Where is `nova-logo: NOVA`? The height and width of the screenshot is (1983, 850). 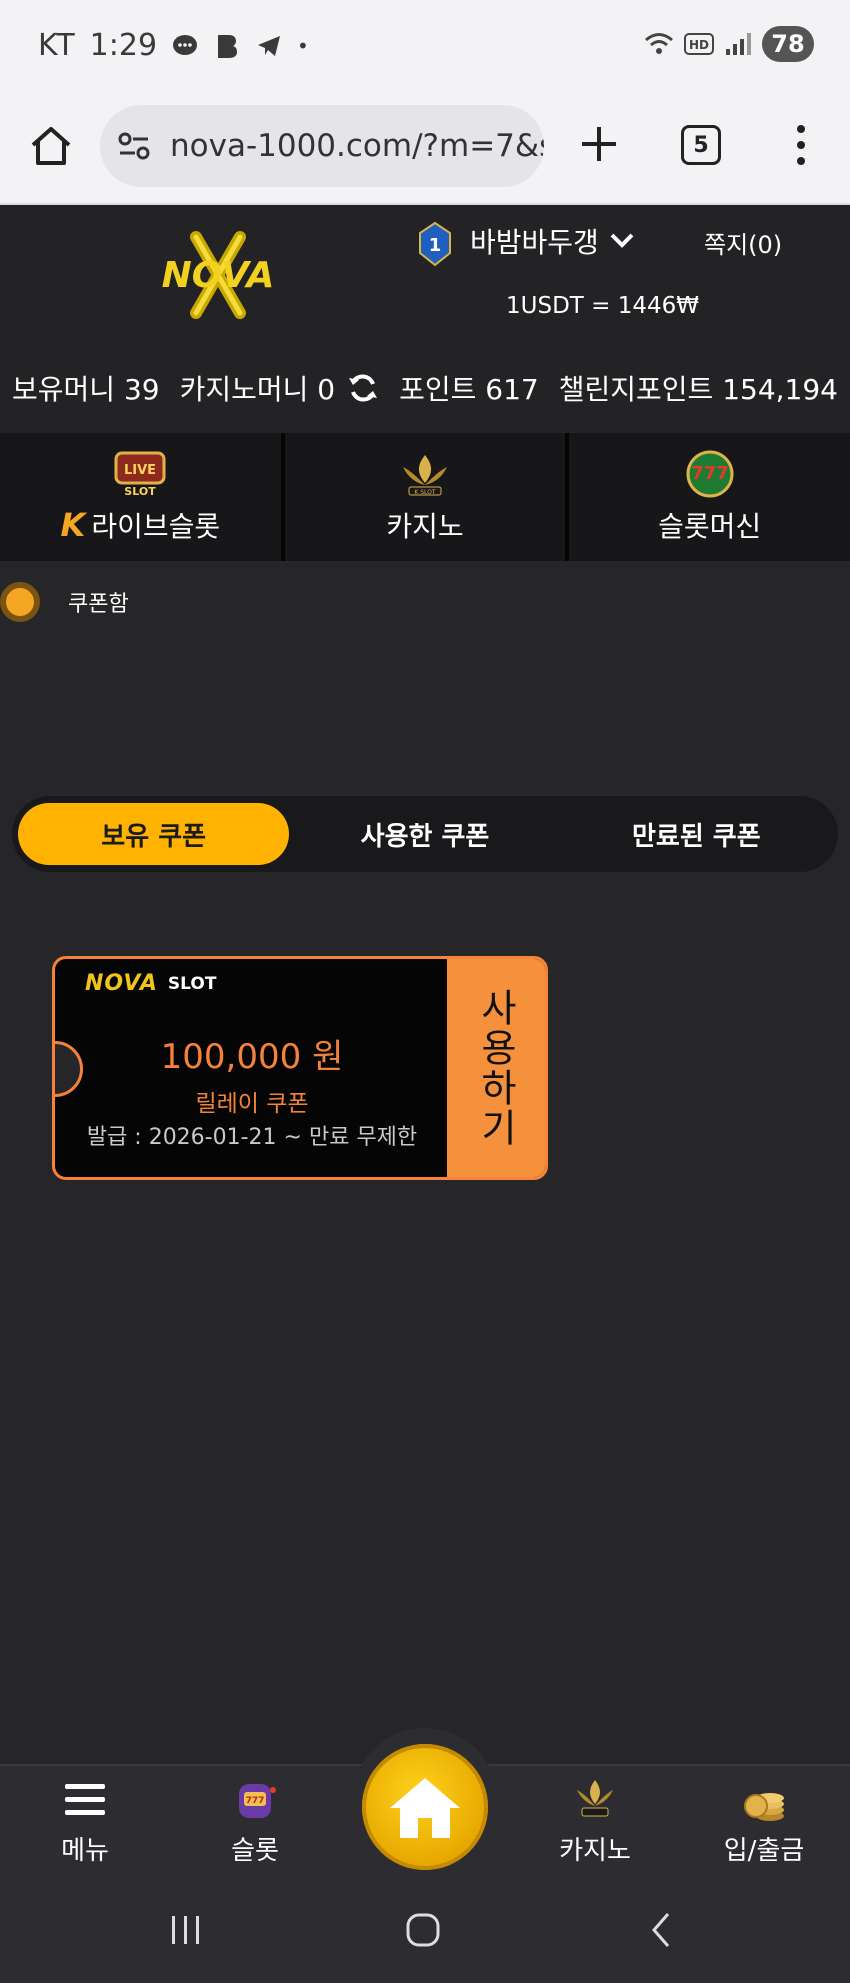 nova-logo: NOVA is located at coordinates (218, 275).